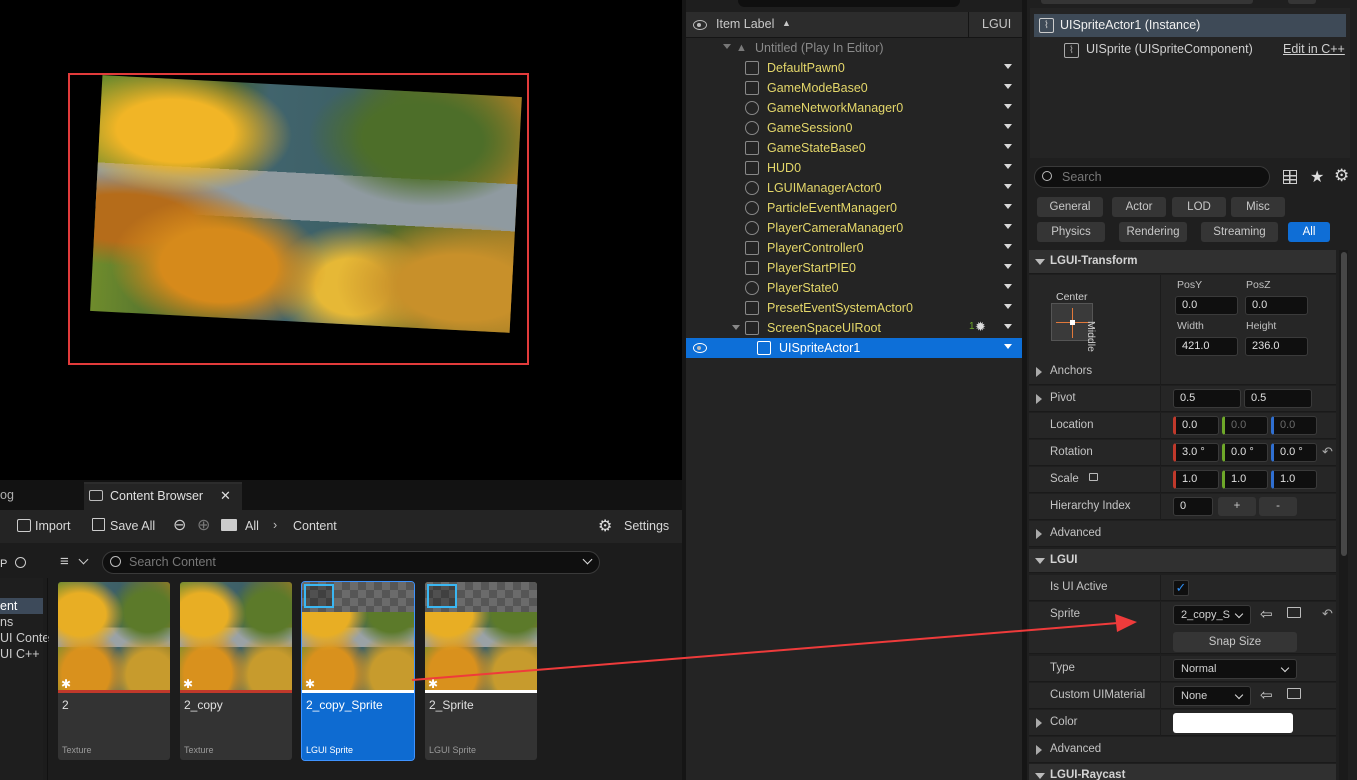  What do you see at coordinates (1196, 452) in the screenshot?
I see `rotation-x-field: 3.0 °` at bounding box center [1196, 452].